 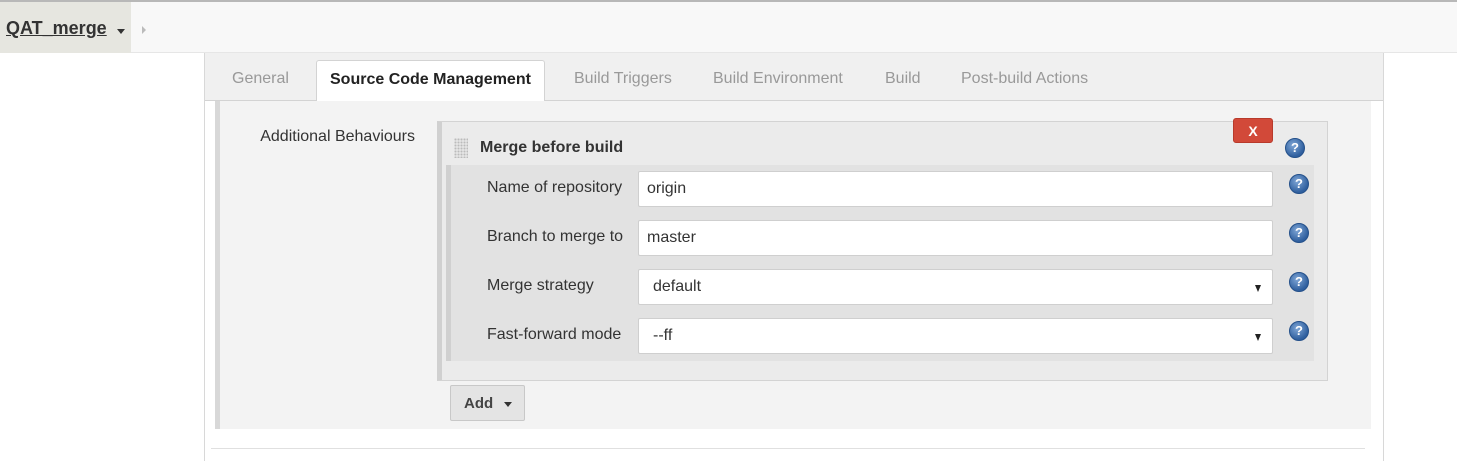 What do you see at coordinates (260, 80) in the screenshot?
I see `tab-general: General` at bounding box center [260, 80].